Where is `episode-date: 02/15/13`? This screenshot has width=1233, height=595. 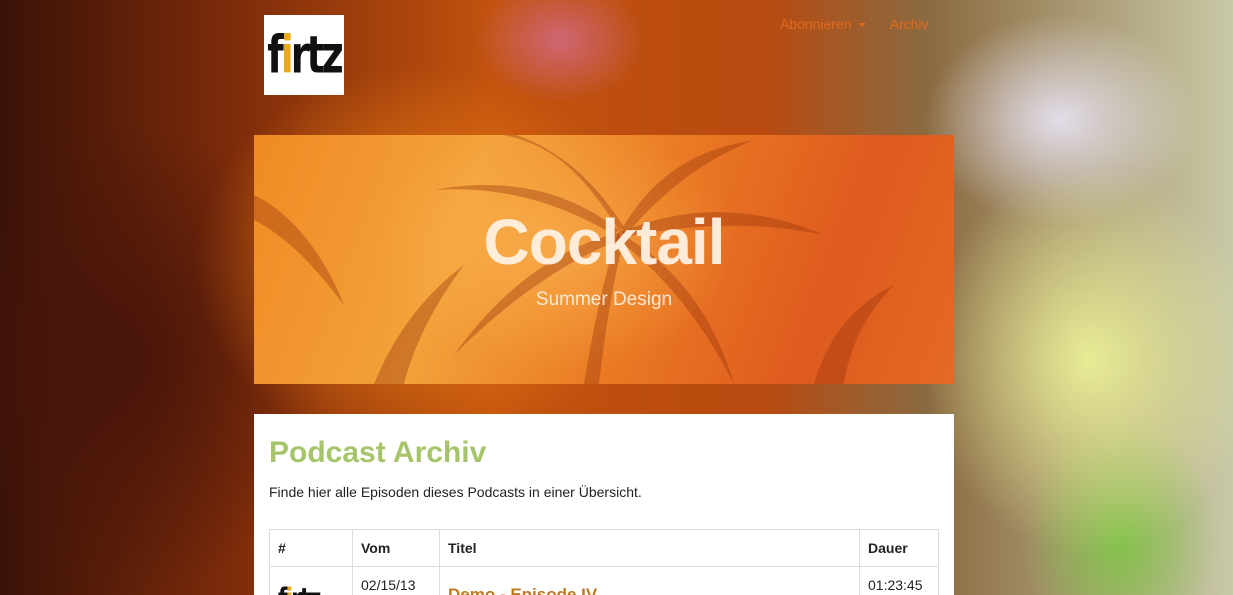 episode-date: 02/15/13 is located at coordinates (396, 580).